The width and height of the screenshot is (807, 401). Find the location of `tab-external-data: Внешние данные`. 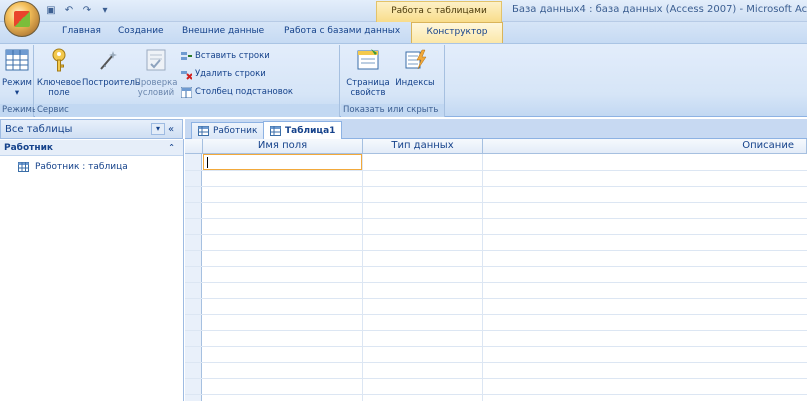

tab-external-data: Внешние данные is located at coordinates (223, 31).